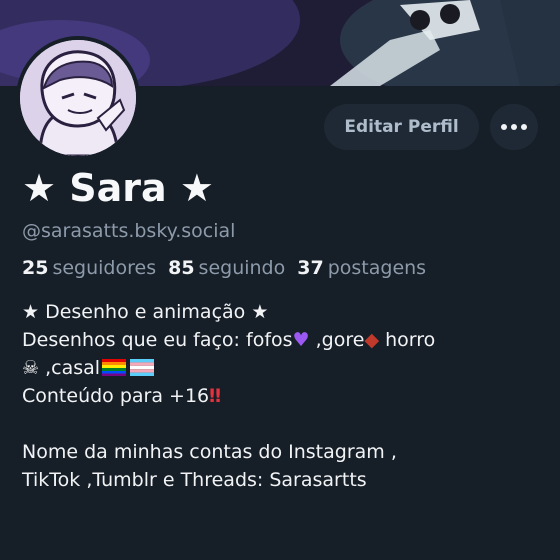 The height and width of the screenshot is (560, 560). What do you see at coordinates (209, 452) in the screenshot?
I see `bio-line: Nome da minhas contas do Instagram ,` at bounding box center [209, 452].